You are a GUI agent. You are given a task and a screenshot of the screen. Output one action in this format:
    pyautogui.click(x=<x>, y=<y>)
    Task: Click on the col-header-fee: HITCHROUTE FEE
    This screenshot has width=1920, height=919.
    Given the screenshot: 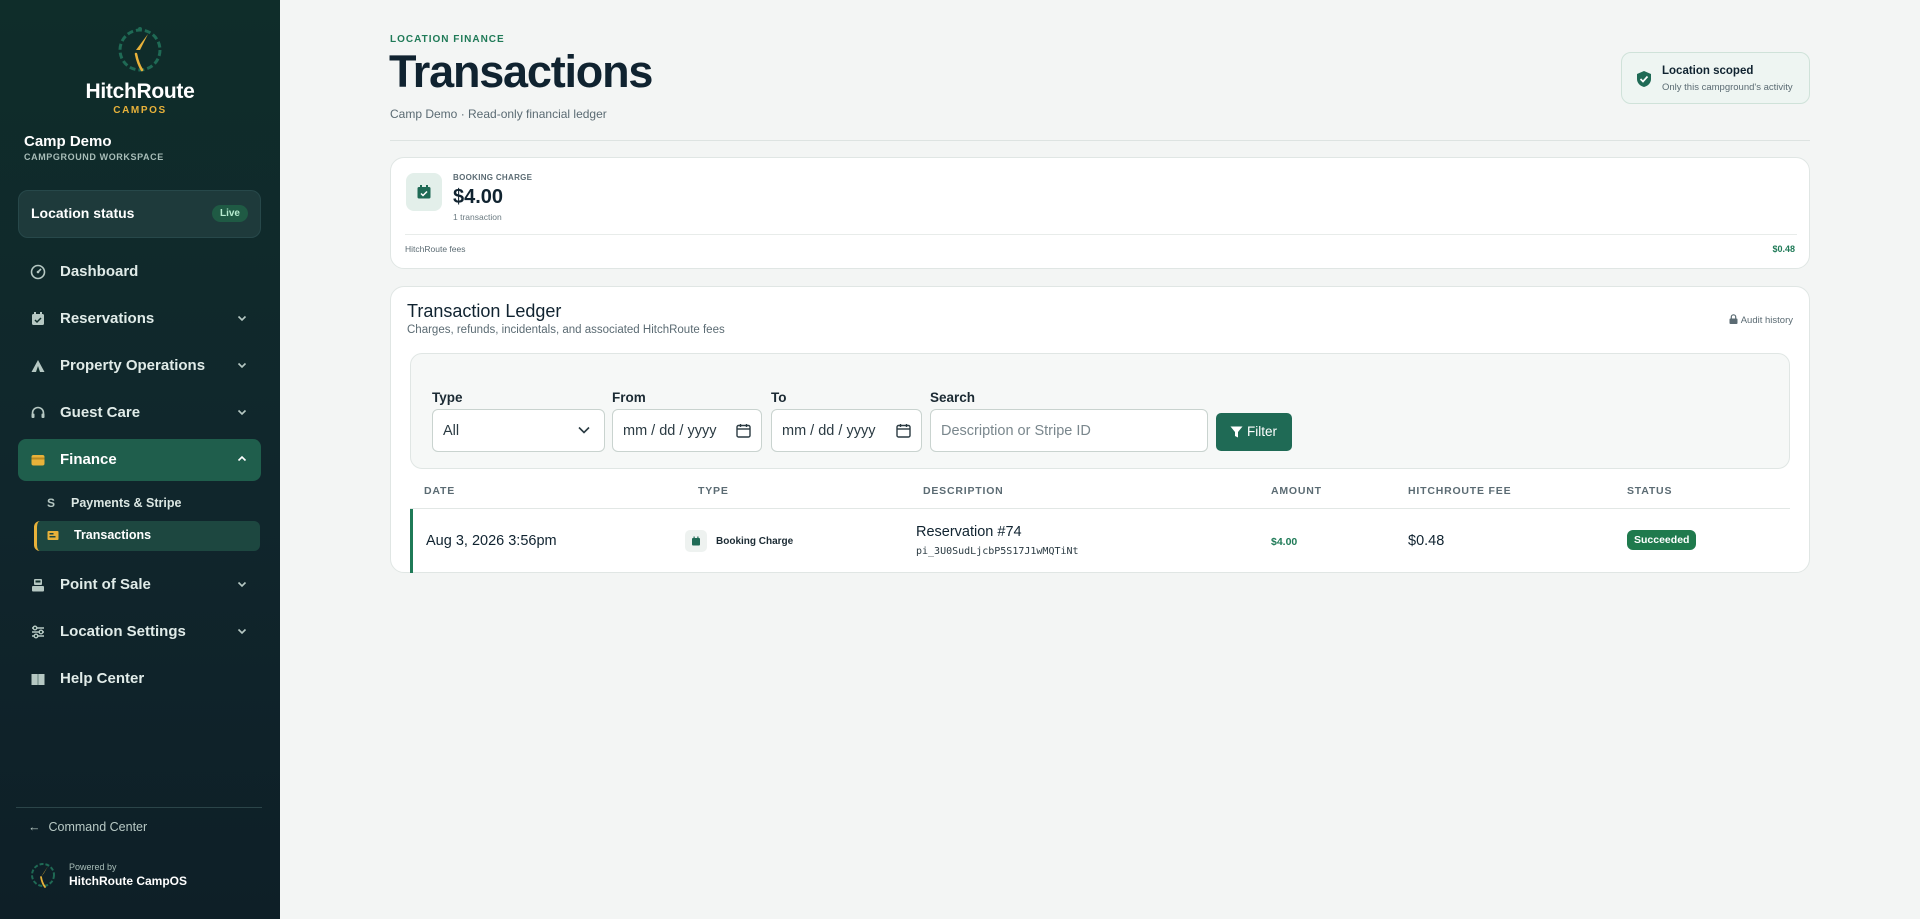 What is the action you would take?
    pyautogui.click(x=1459, y=491)
    